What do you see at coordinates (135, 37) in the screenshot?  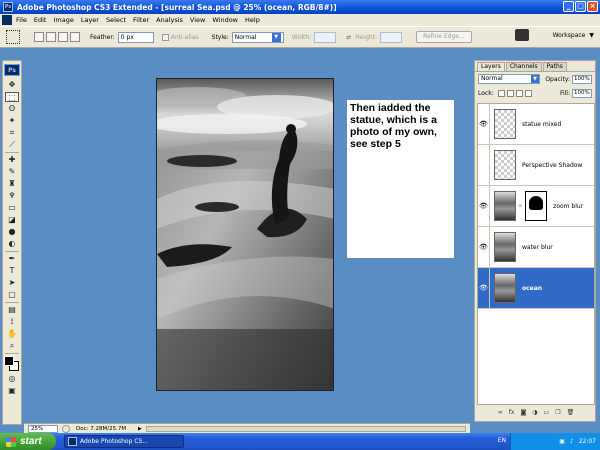 I see `feather-input: 0 px` at bounding box center [135, 37].